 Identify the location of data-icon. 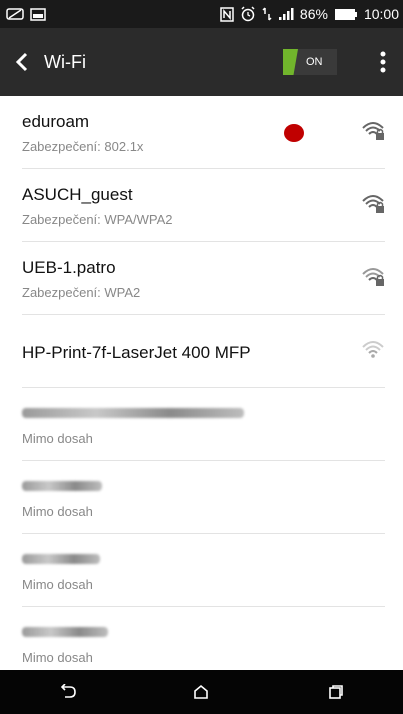
(267, 14).